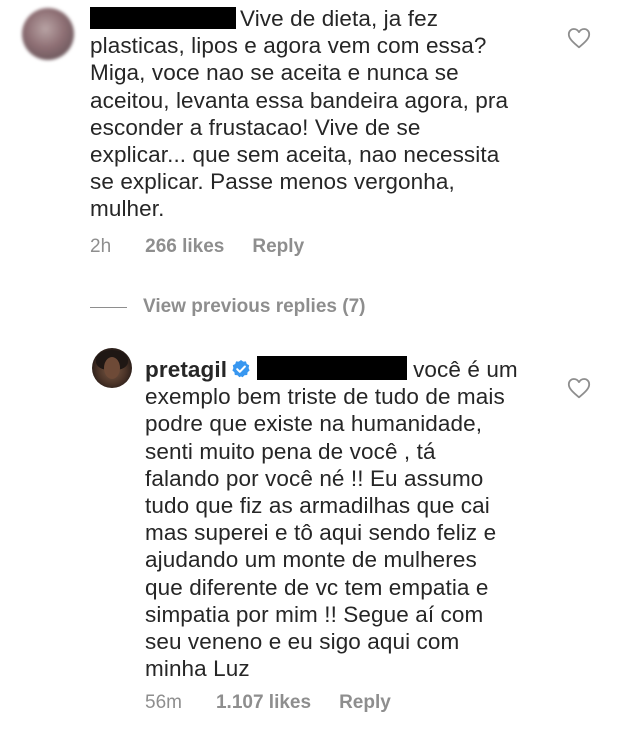 The image size is (626, 740). I want to click on comment-text-first-line: você é um, so click(465, 369).